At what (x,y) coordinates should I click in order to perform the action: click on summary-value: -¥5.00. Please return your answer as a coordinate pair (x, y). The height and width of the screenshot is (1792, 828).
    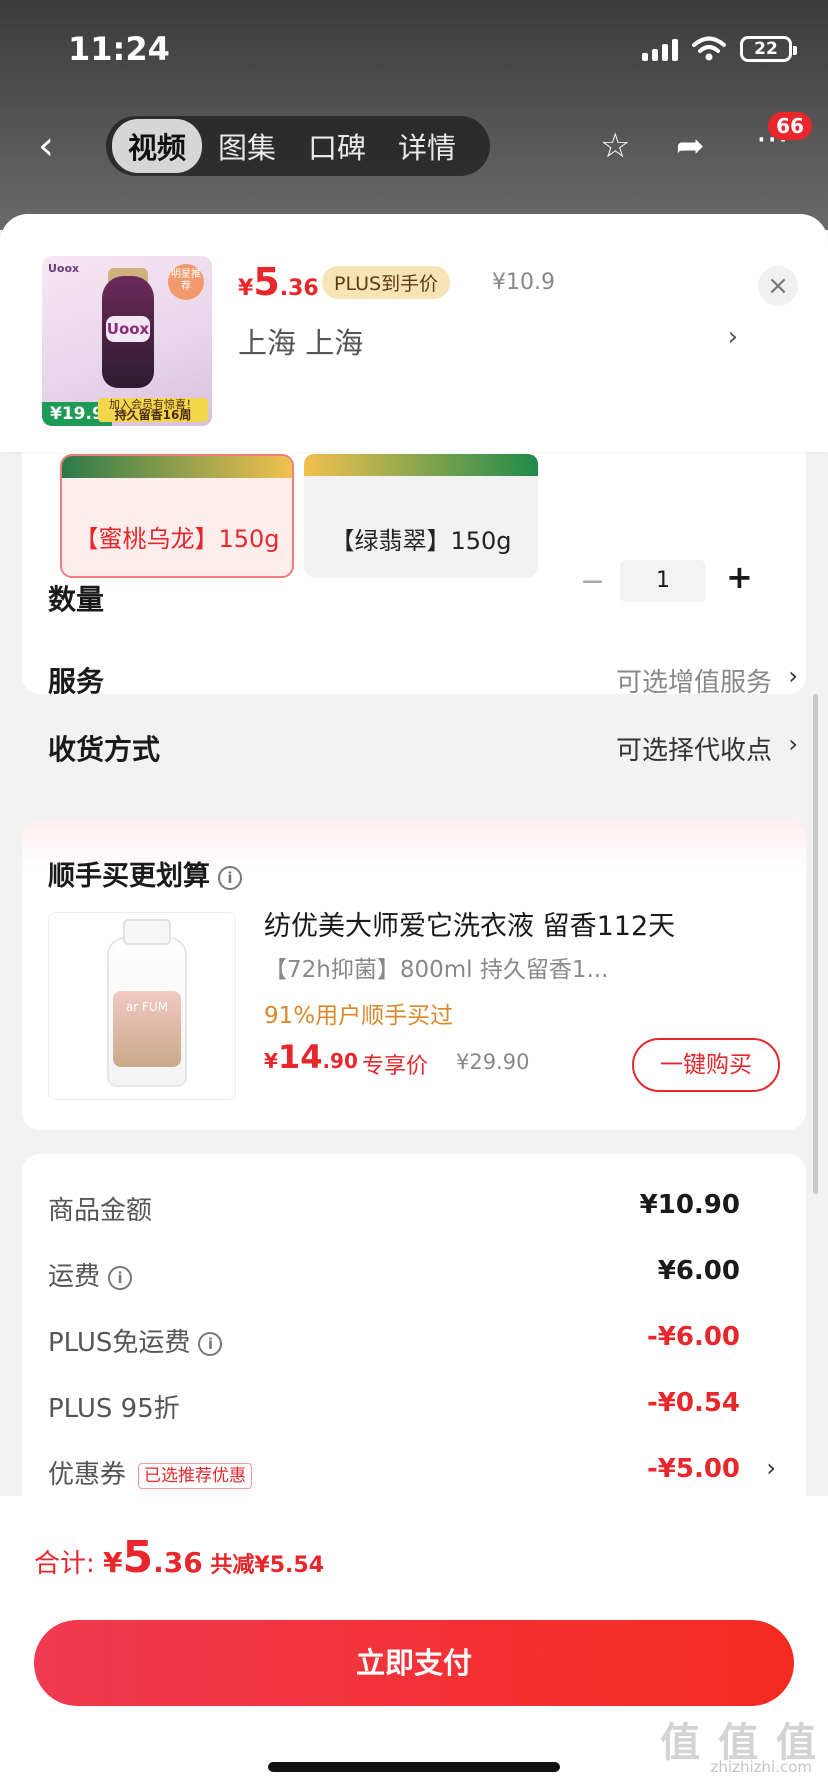
    Looking at the image, I should click on (693, 1469).